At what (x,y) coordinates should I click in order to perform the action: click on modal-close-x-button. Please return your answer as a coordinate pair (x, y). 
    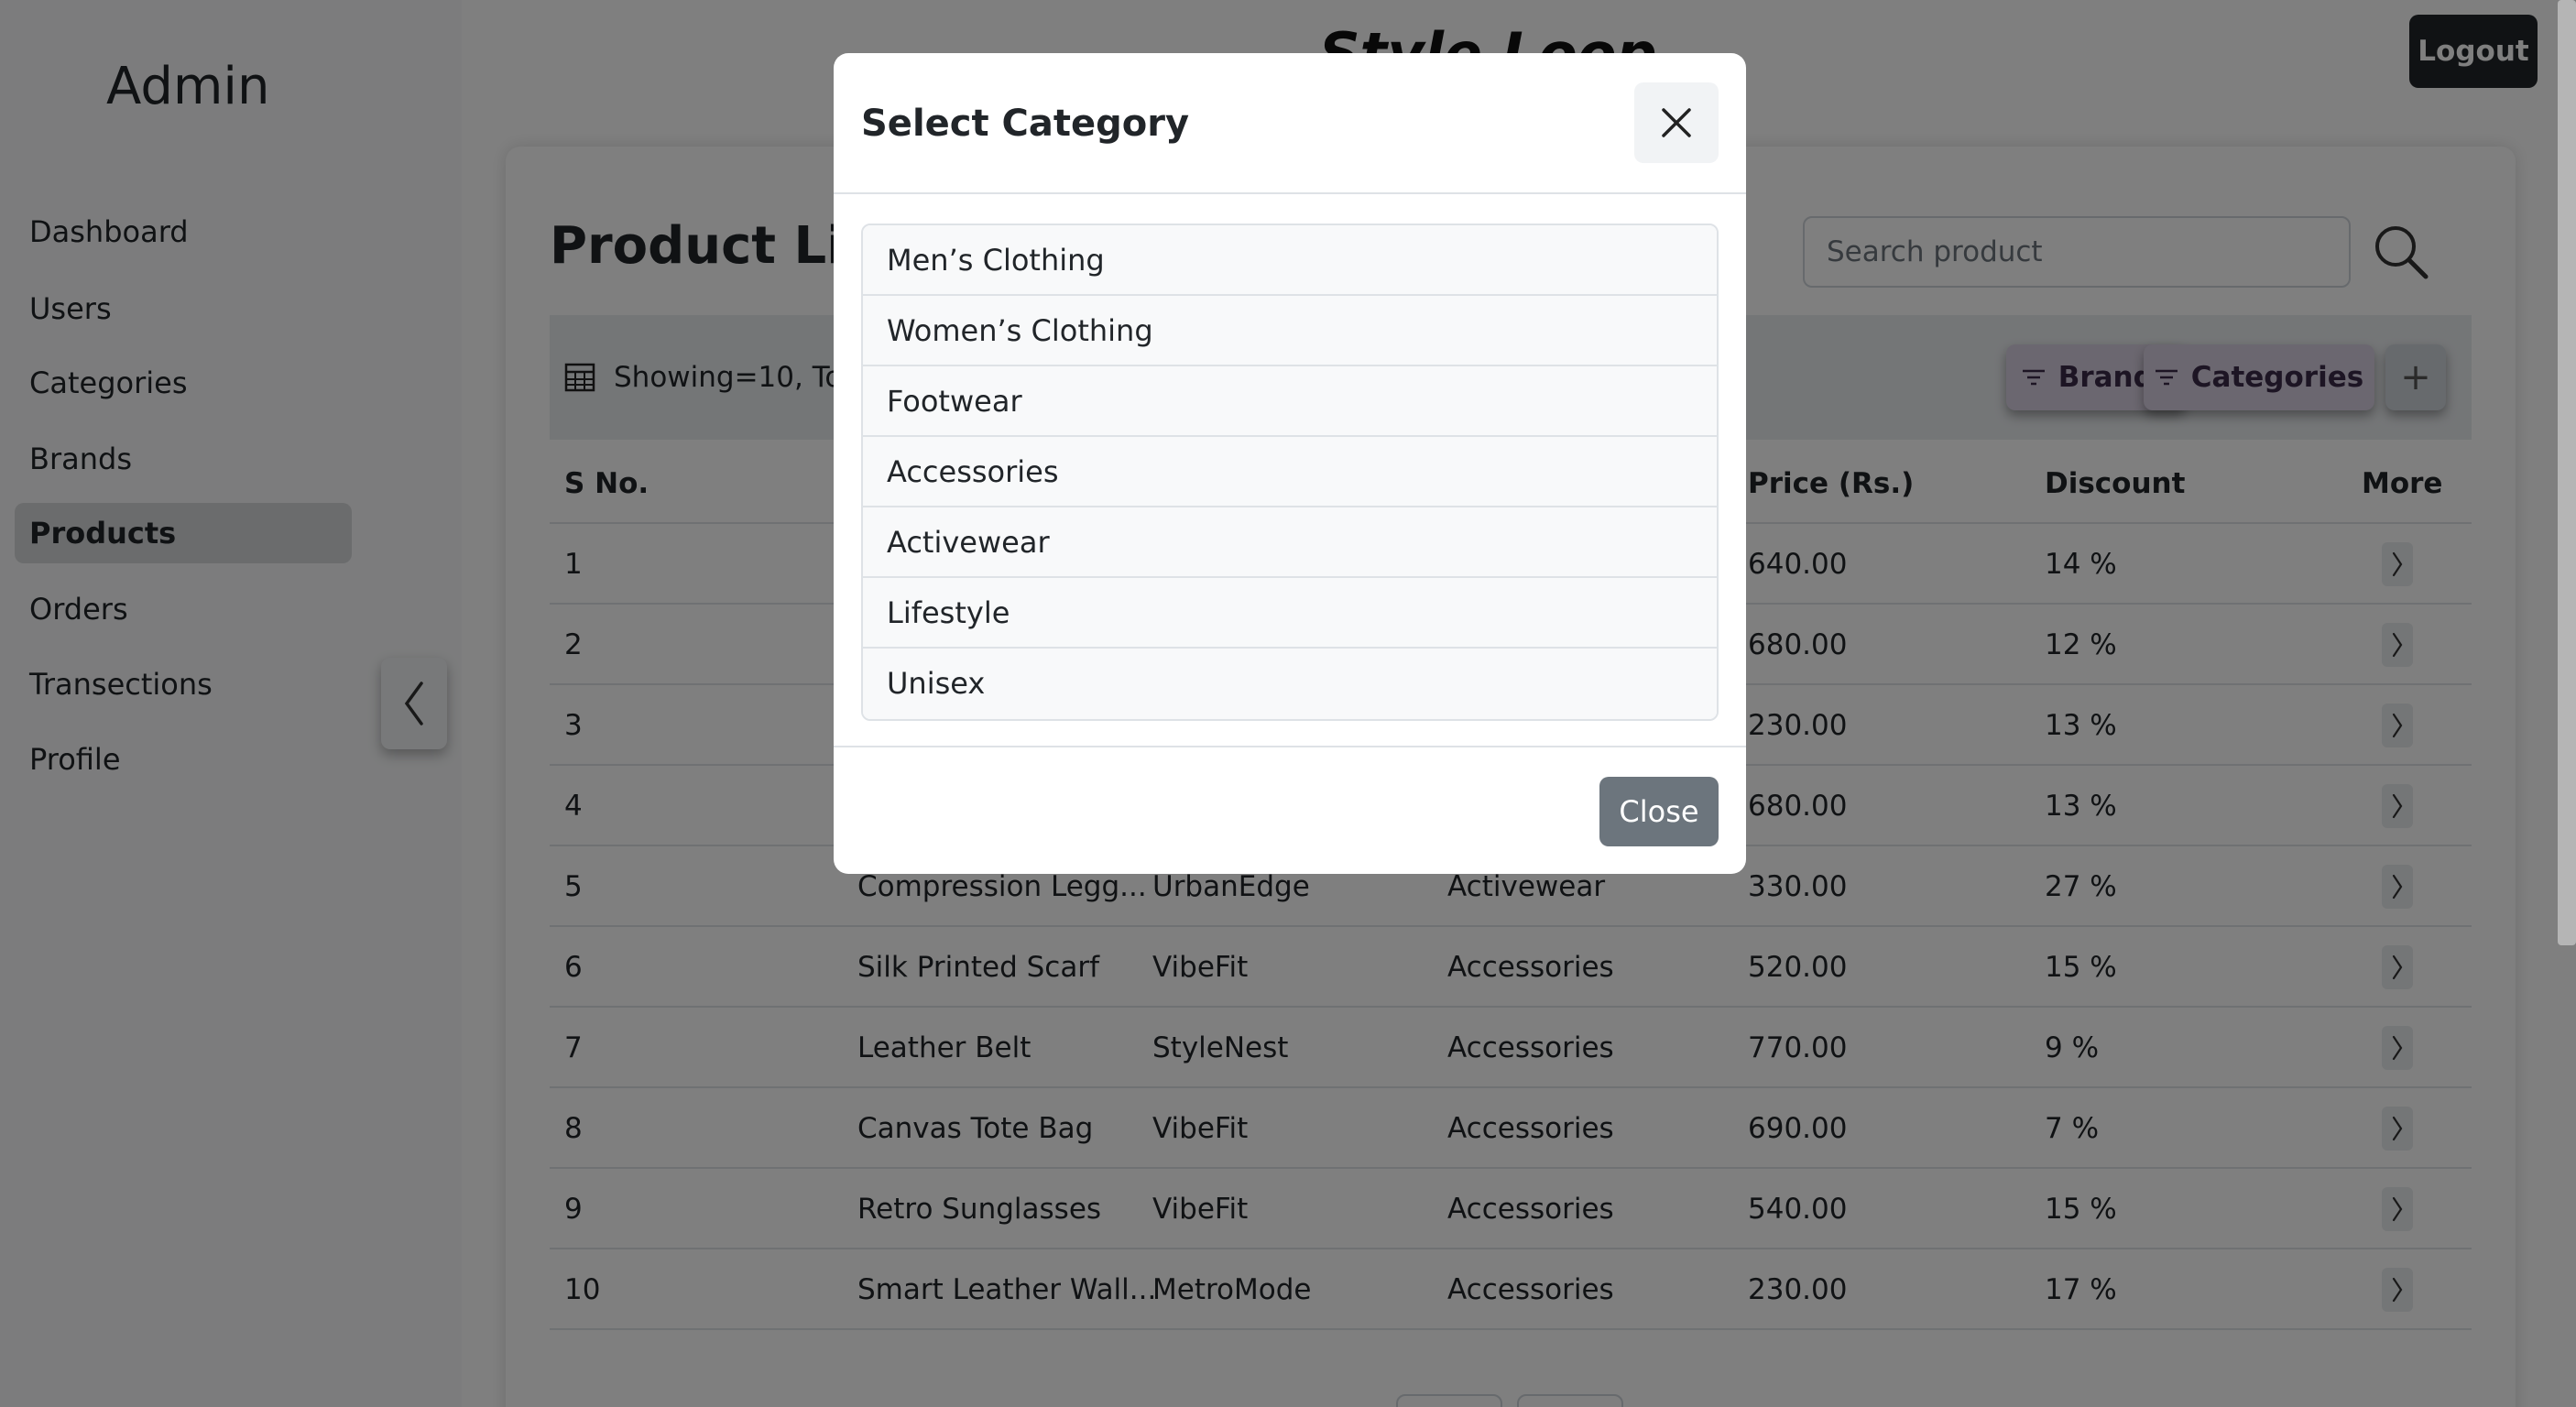
    Looking at the image, I should click on (1677, 122).